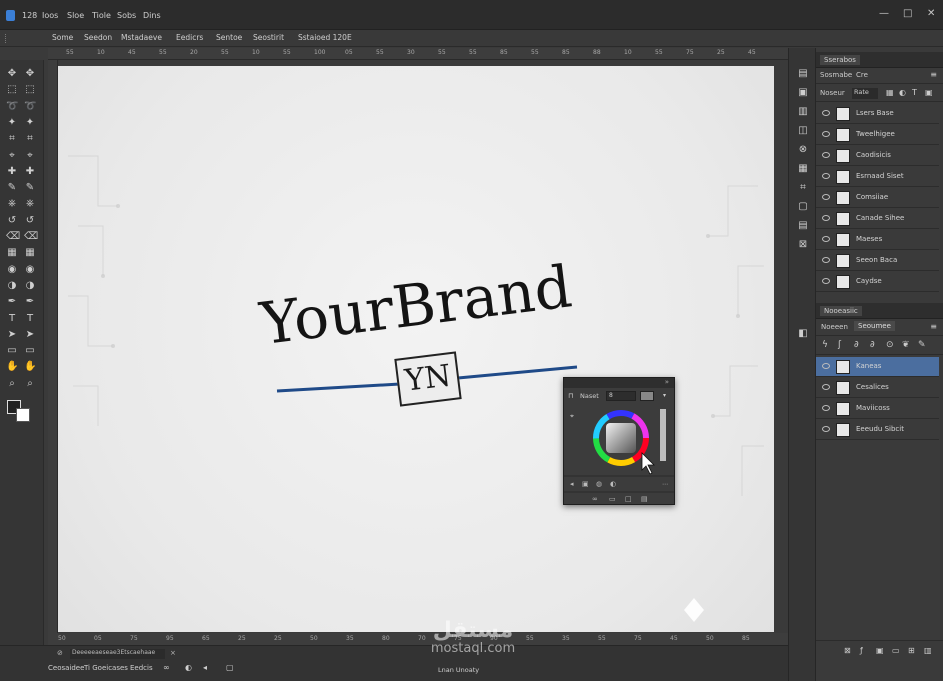  What do you see at coordinates (12, 90) in the screenshot?
I see `marquee-icon: ⬚` at bounding box center [12, 90].